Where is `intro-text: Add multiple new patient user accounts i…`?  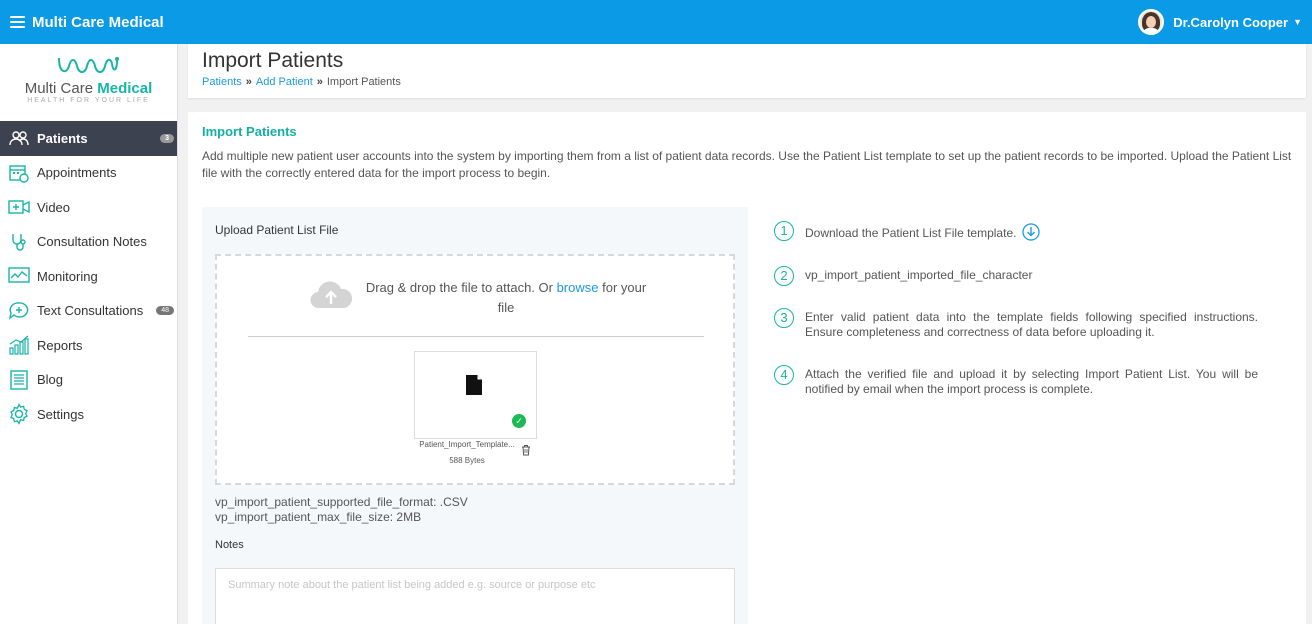 intro-text: Add multiple new patient user accounts i… is located at coordinates (747, 164).